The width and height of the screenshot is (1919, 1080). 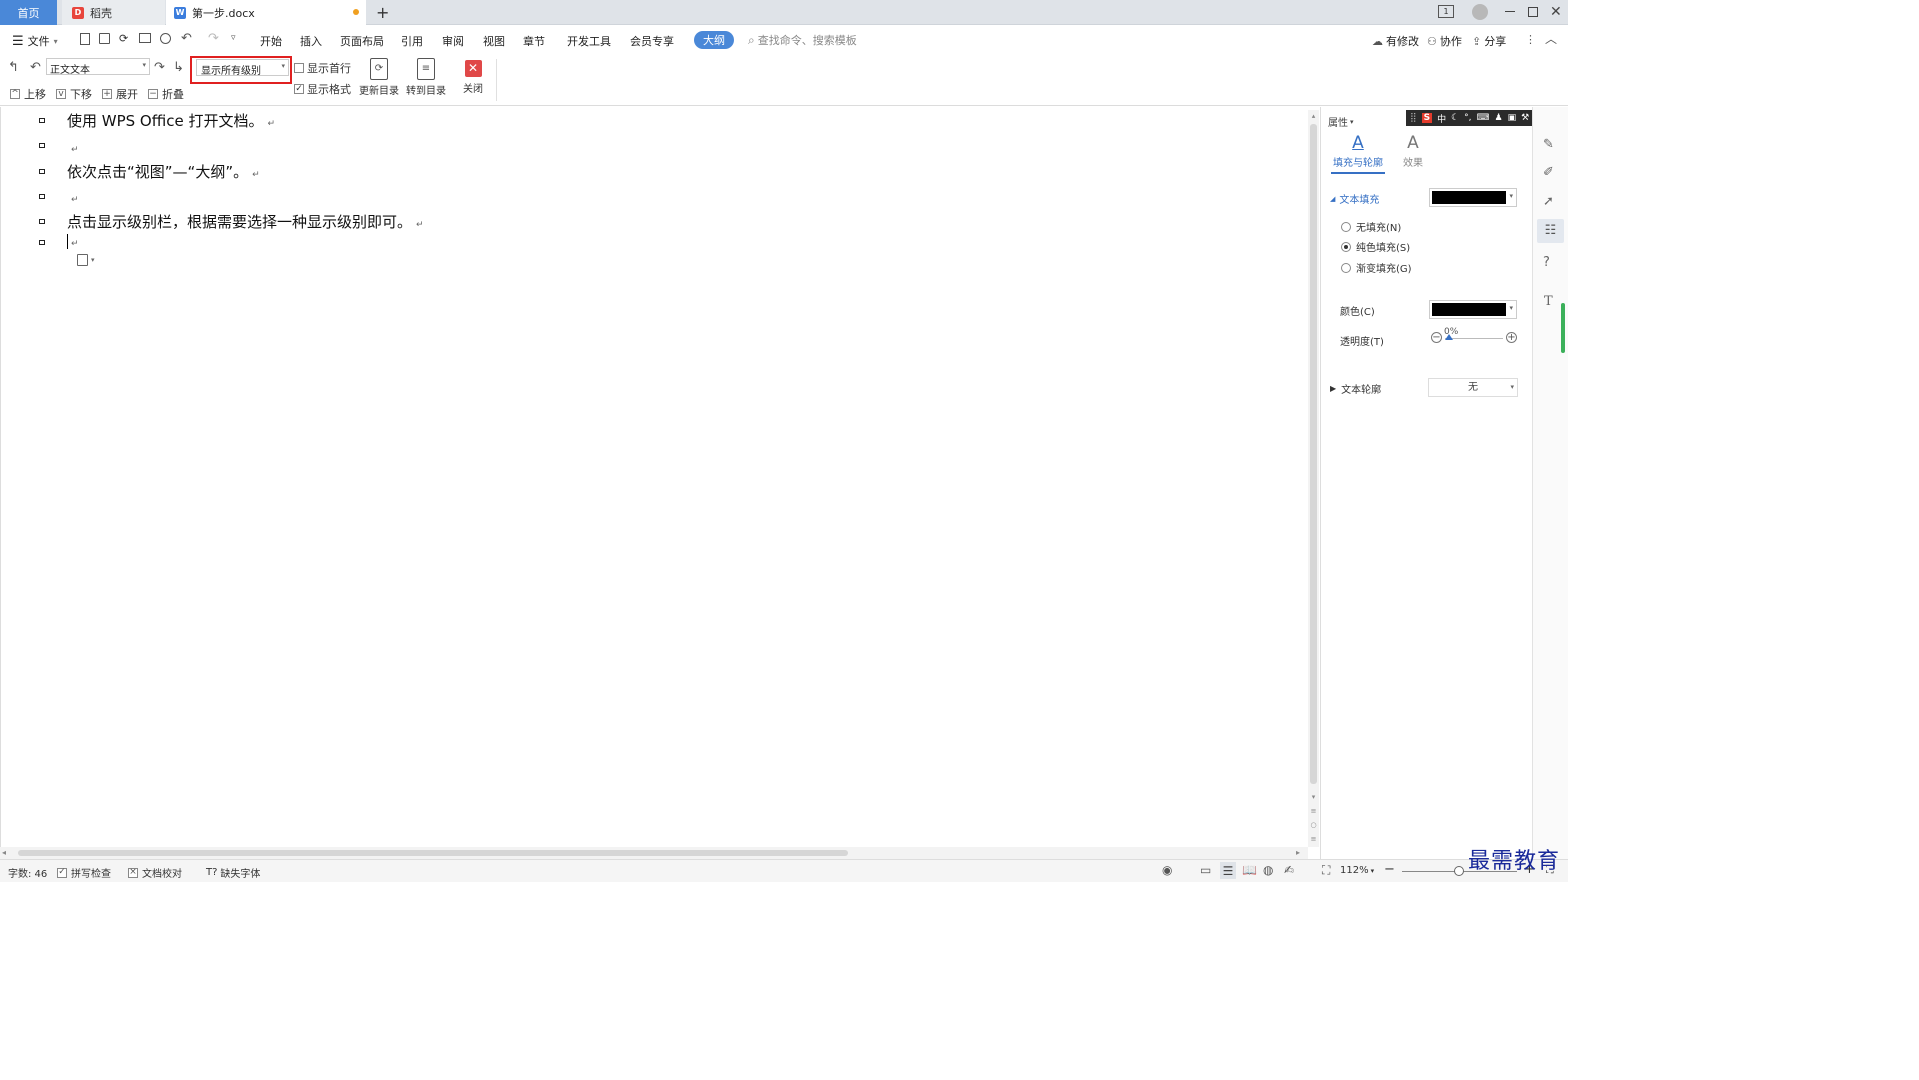 What do you see at coordinates (159, 67) in the screenshot?
I see `demote-icon: ↷` at bounding box center [159, 67].